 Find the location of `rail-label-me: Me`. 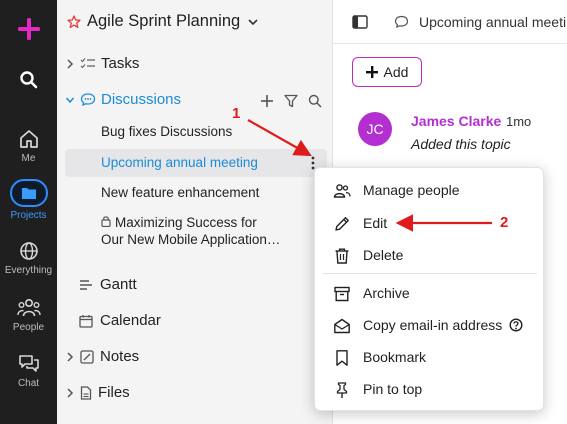

rail-label-me: Me is located at coordinates (28, 158).